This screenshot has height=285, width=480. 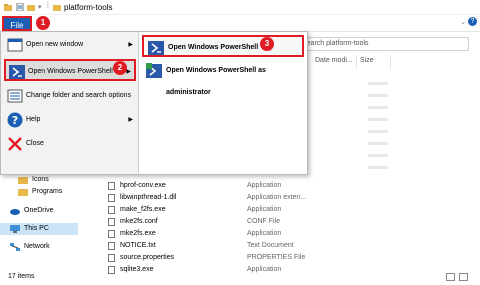 What do you see at coordinates (39, 210) in the screenshot?
I see `nav-item-label: OneDrive` at bounding box center [39, 210].